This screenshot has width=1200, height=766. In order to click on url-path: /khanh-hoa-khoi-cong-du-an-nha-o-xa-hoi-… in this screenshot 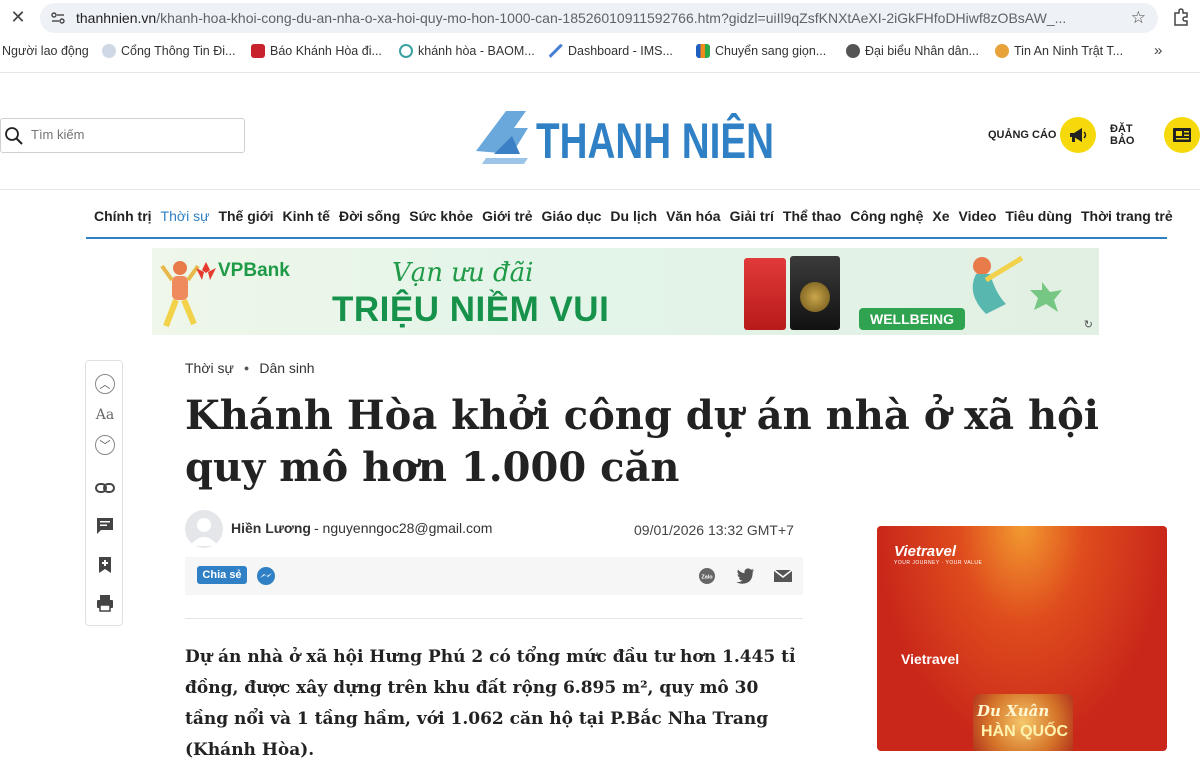, I will do `click(611, 18)`.